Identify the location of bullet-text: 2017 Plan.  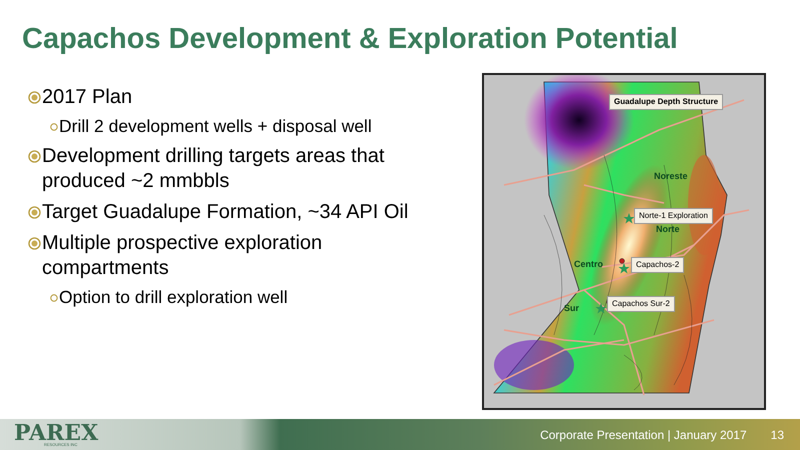
(87, 97).